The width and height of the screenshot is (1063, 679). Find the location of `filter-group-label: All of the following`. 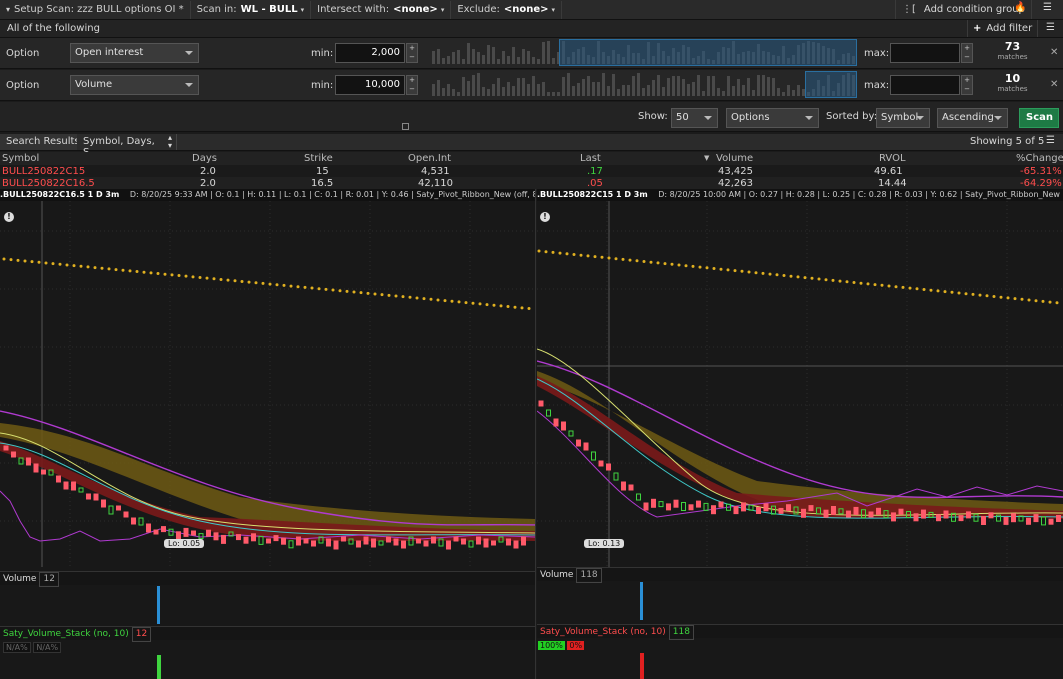

filter-group-label: All of the following is located at coordinates (53, 28).